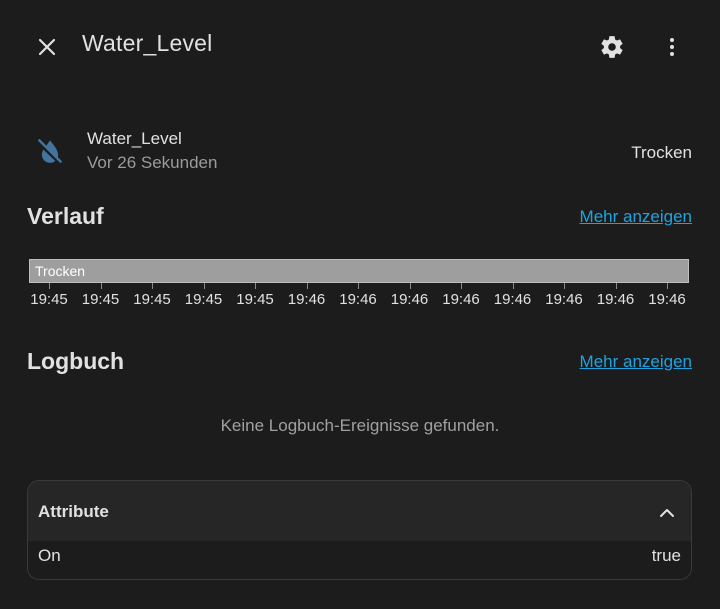 The height and width of the screenshot is (609, 720). I want to click on attributes-header: Attribute, so click(359, 511).